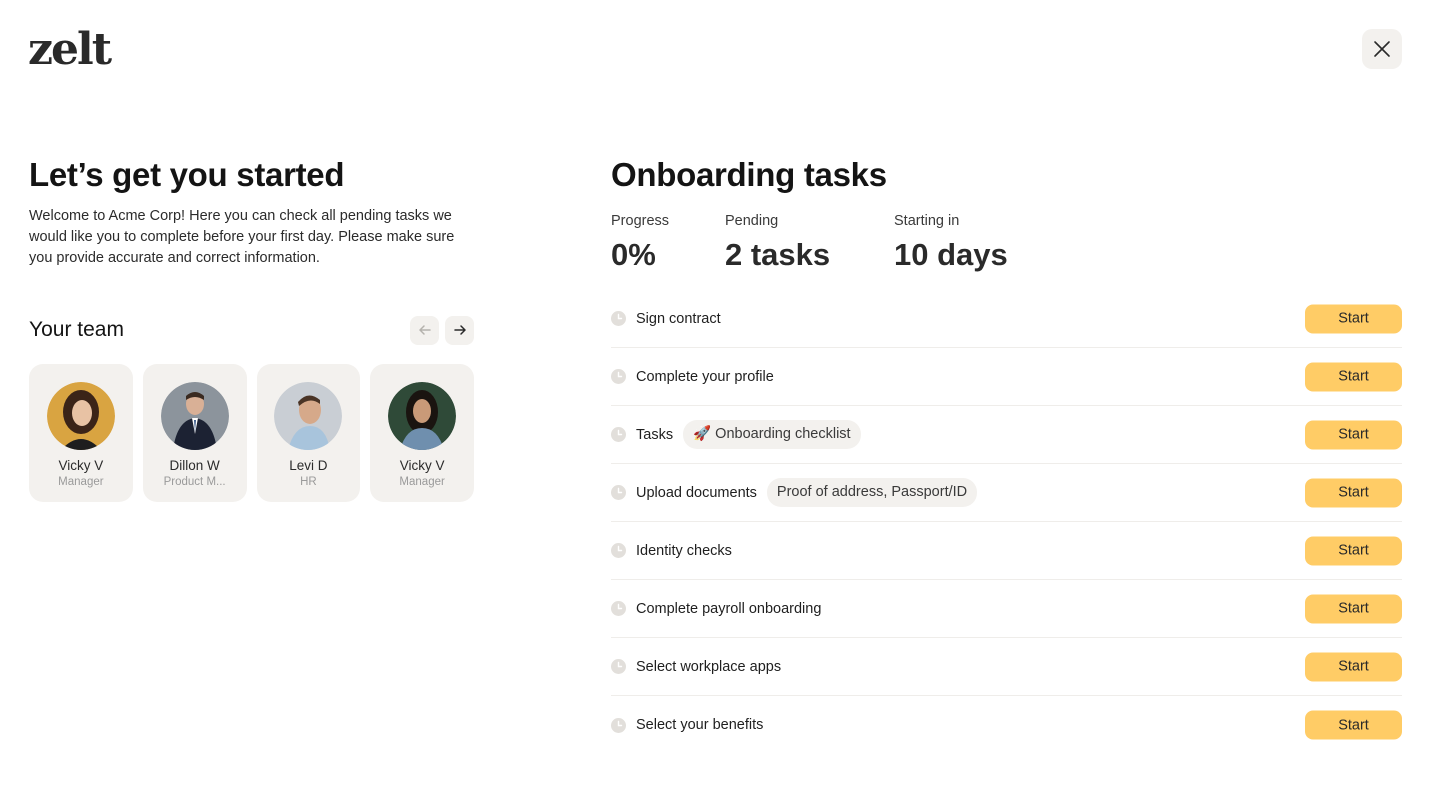 The image size is (1440, 810). I want to click on close-button, so click(1382, 49).